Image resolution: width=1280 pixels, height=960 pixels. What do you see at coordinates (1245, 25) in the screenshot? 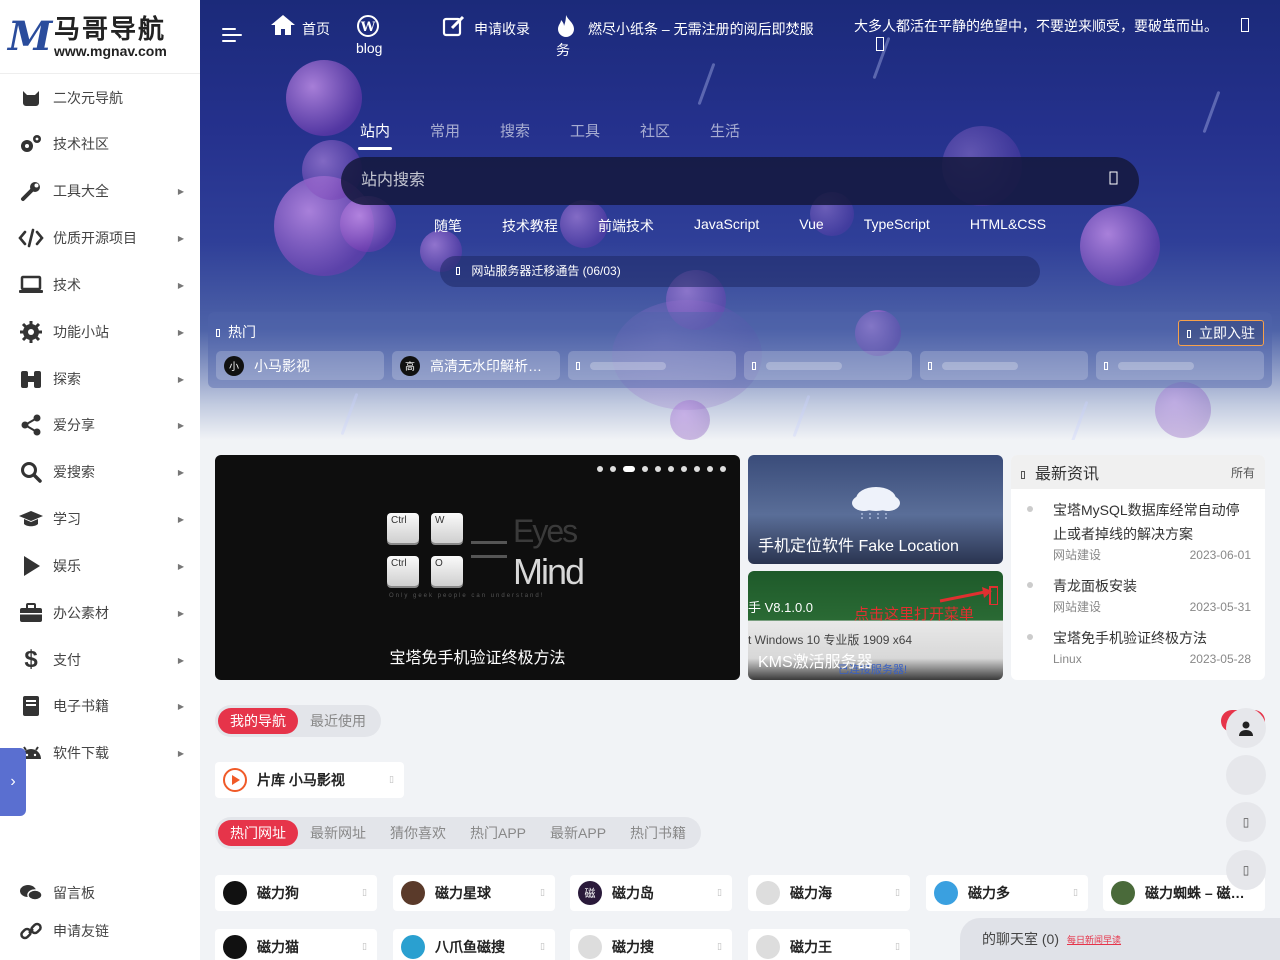
I see `settings-icon` at bounding box center [1245, 25].